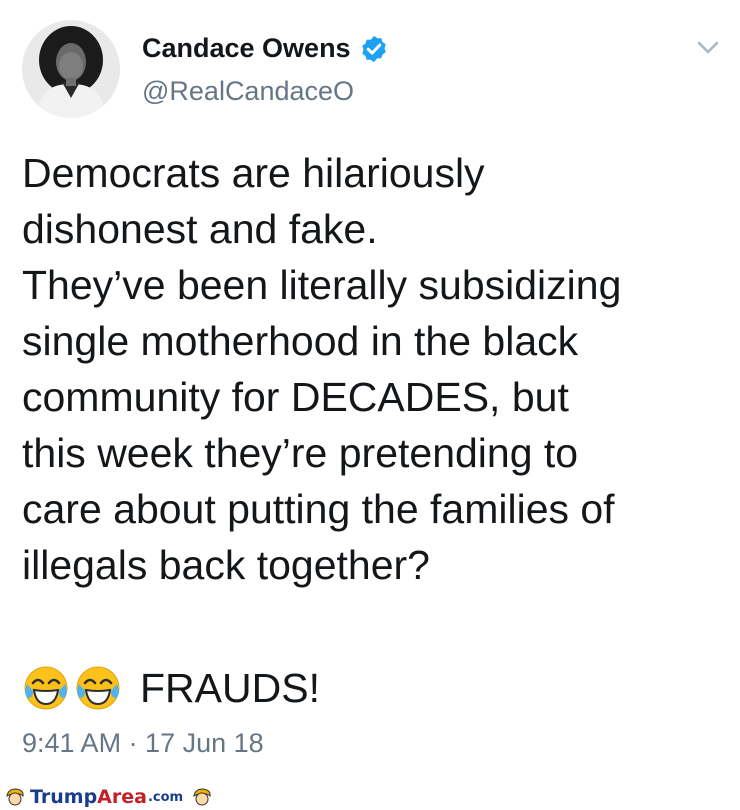 This screenshot has height=810, width=740. I want to click on watermark-com: .com, so click(165, 797).